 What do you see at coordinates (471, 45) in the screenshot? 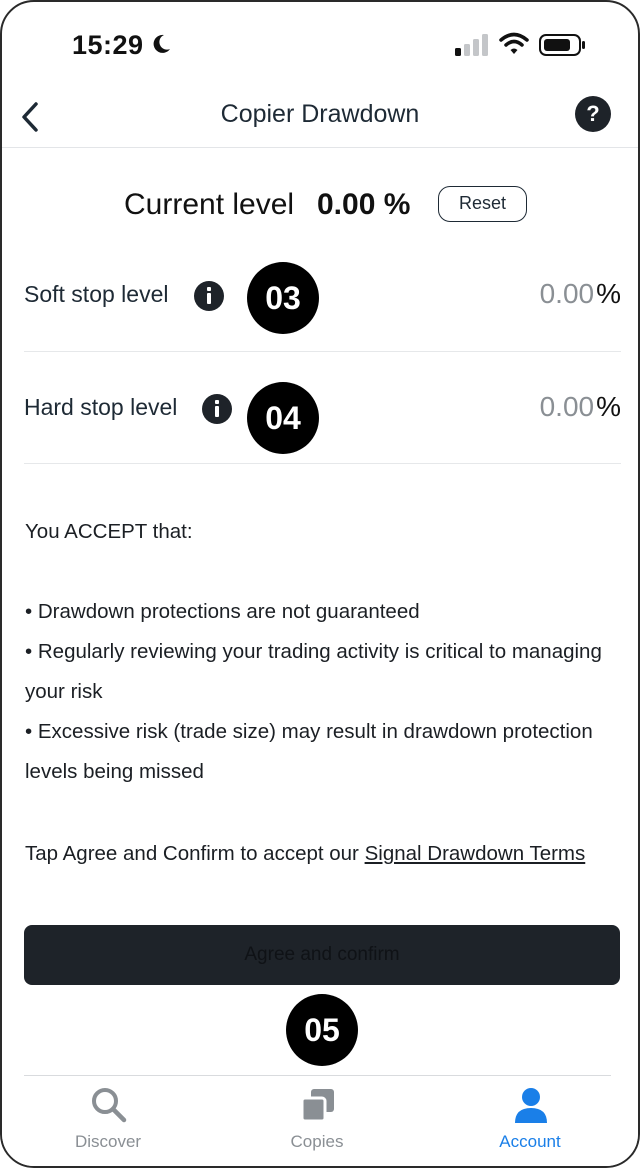
I see `signal-icon` at bounding box center [471, 45].